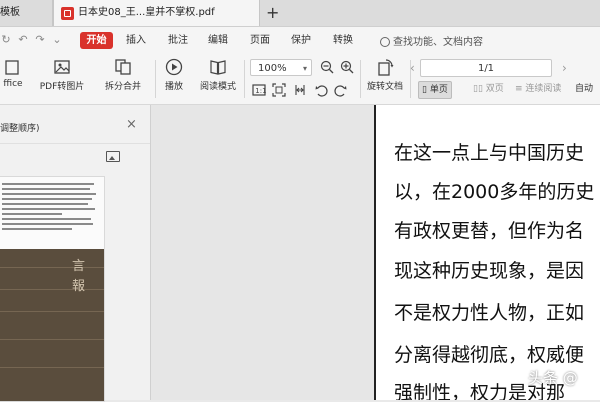 Image resolution: width=600 pixels, height=402 pixels. I want to click on zoom-out-icon, so click(327, 67).